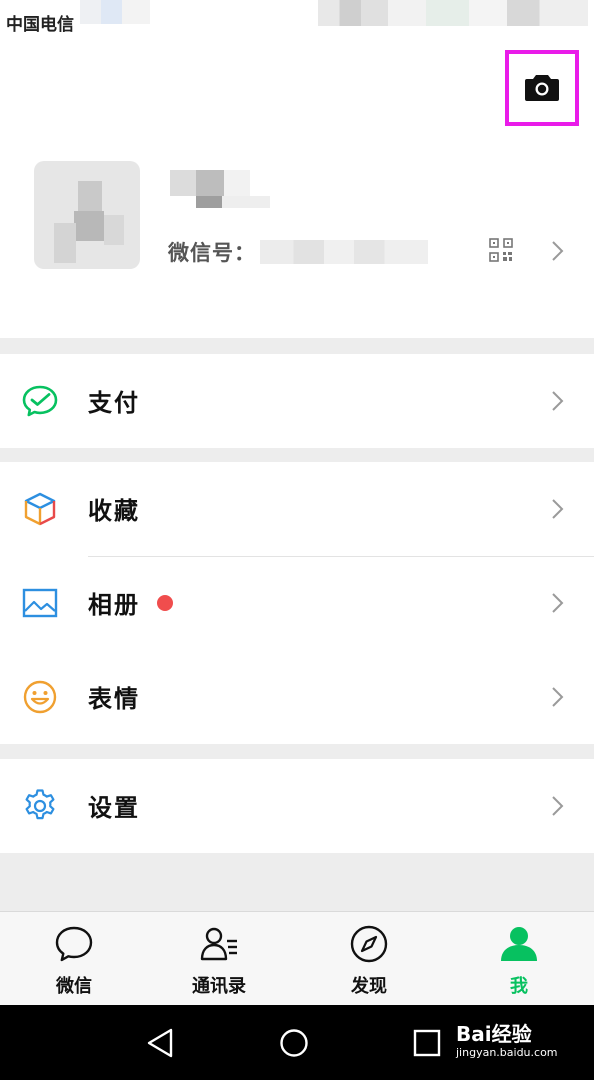 The height and width of the screenshot is (1080, 594). What do you see at coordinates (519, 944) in the screenshot?
I see `person-icon` at bounding box center [519, 944].